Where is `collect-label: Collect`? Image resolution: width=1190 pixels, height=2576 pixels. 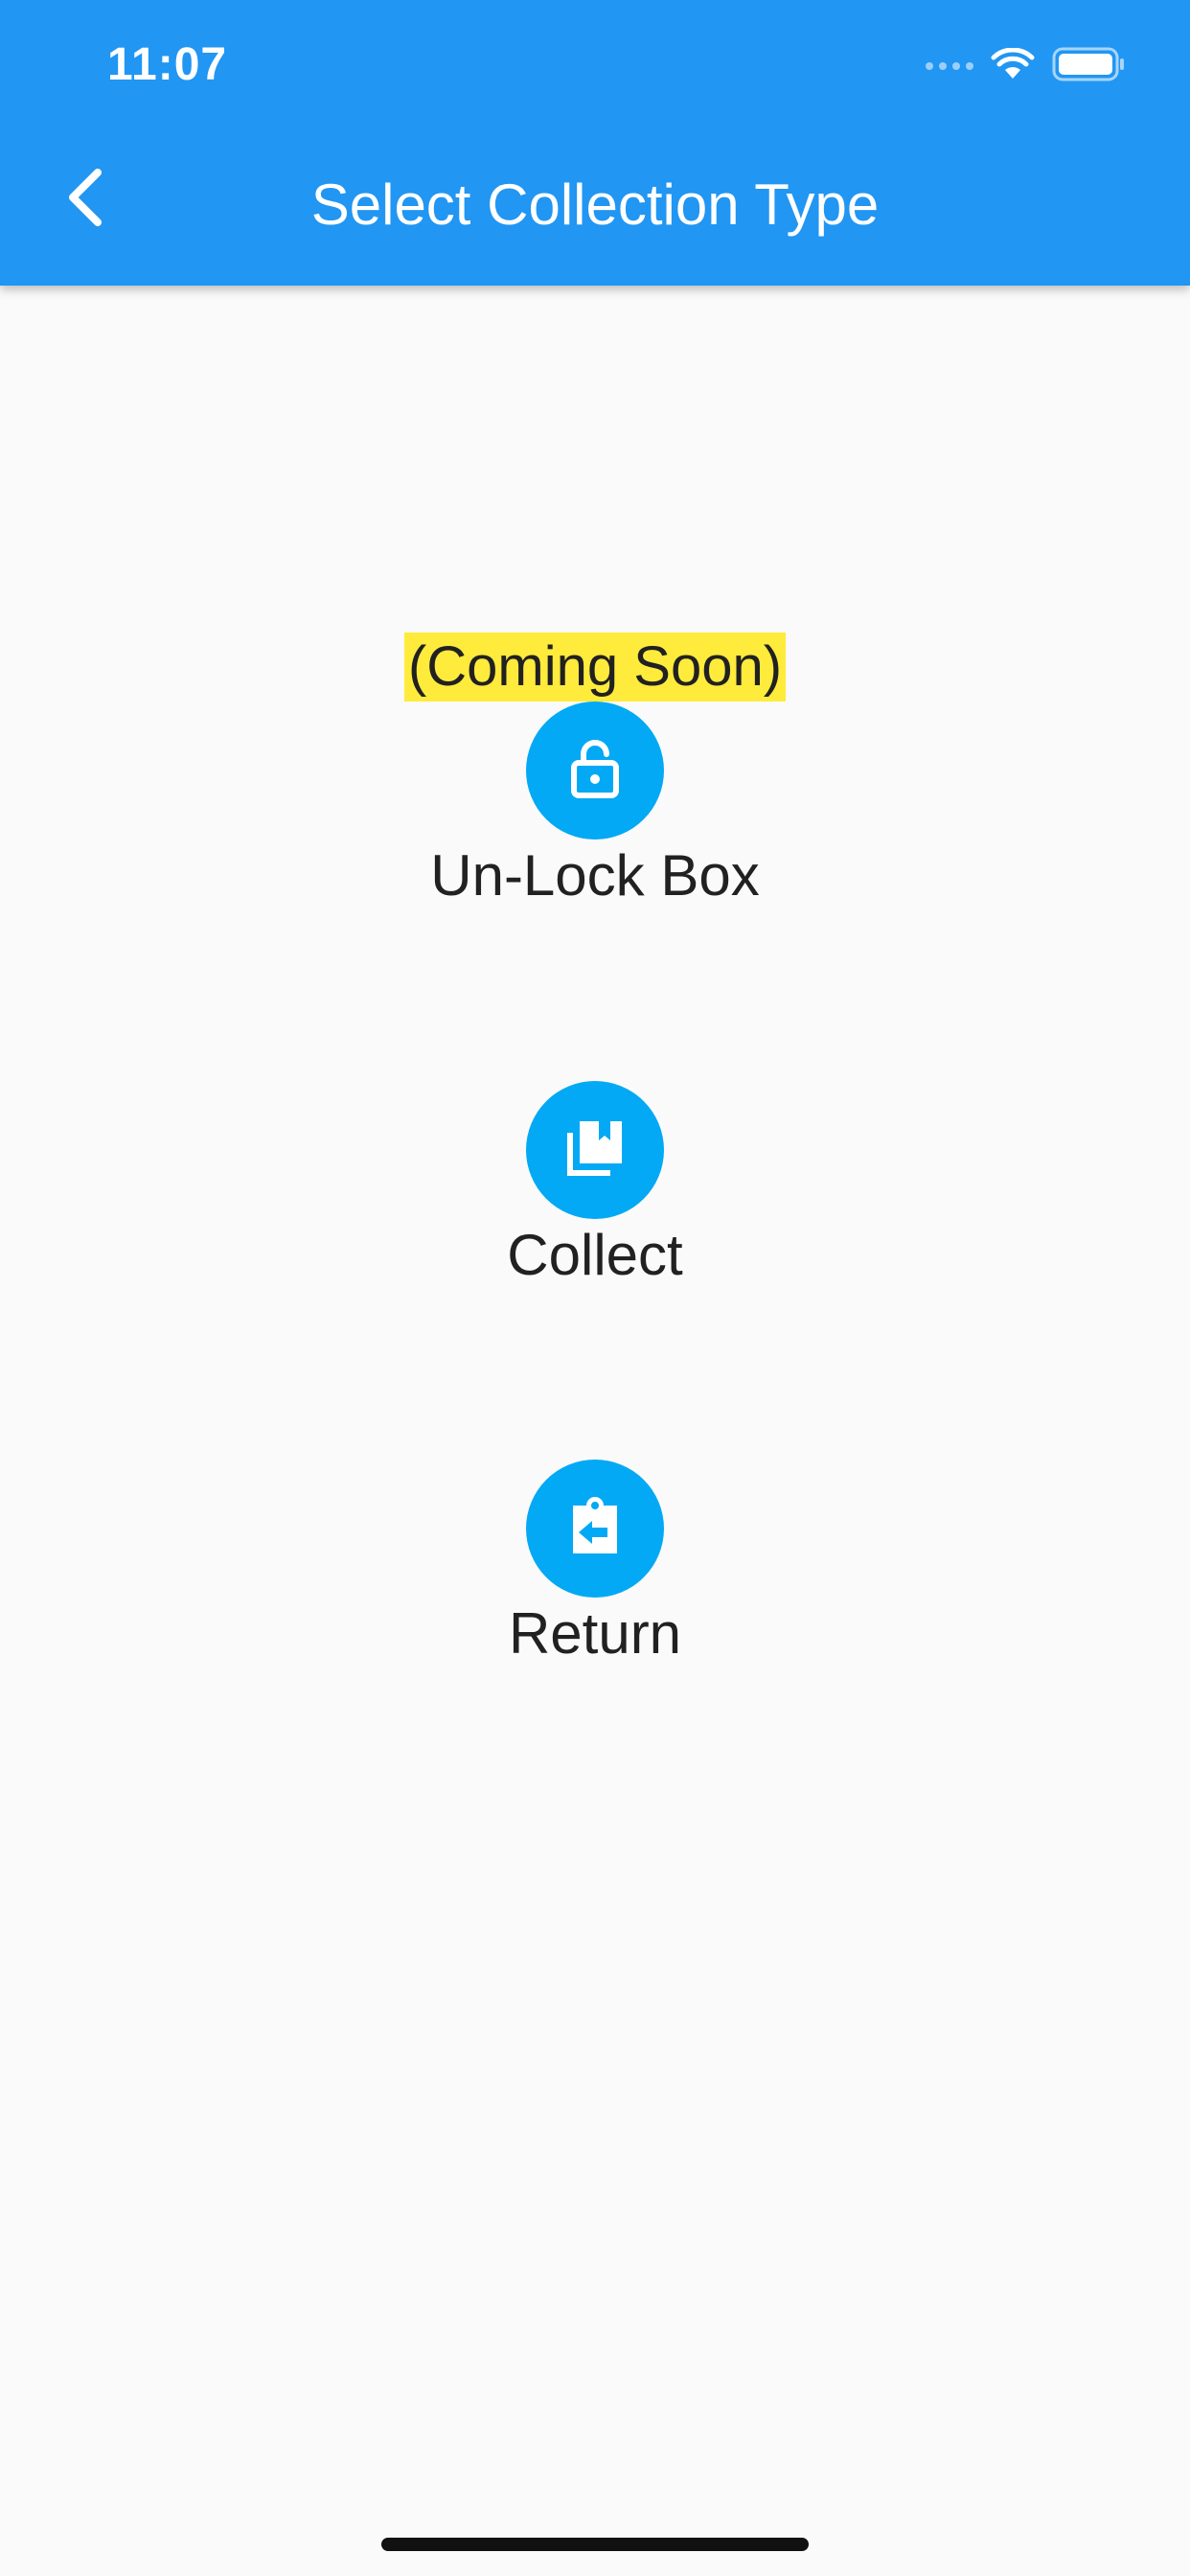
collect-label: Collect is located at coordinates (595, 1255).